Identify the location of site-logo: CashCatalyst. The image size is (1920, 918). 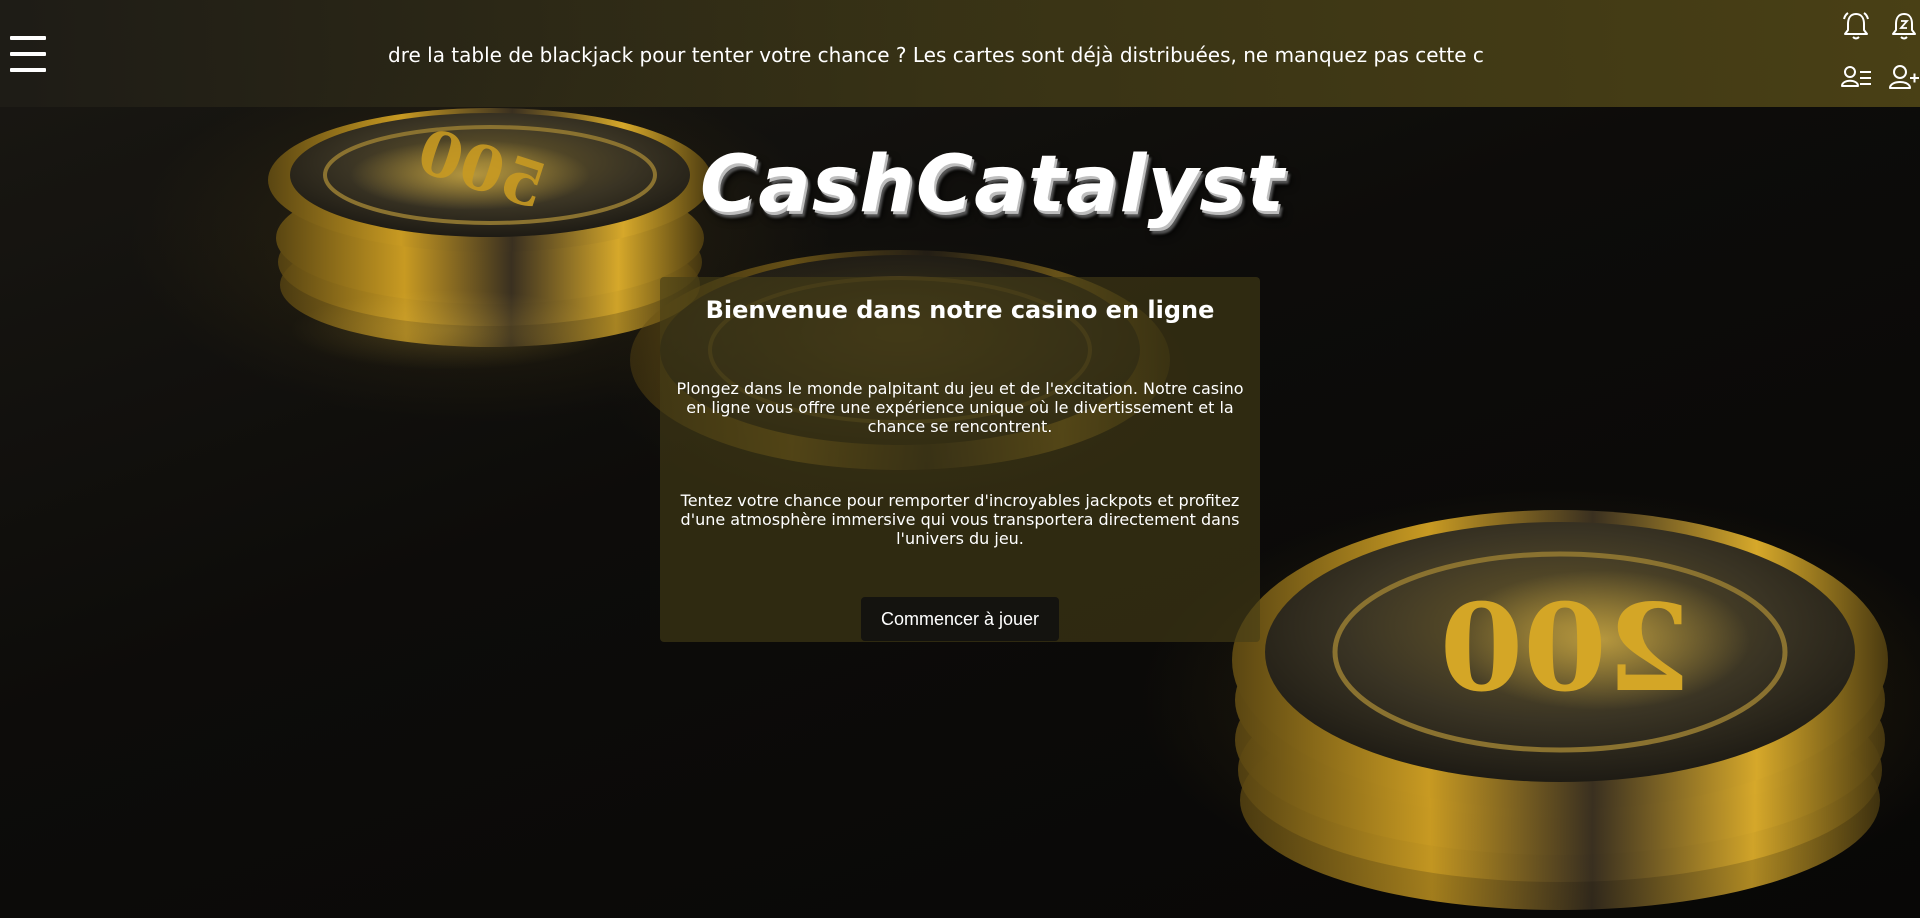
(992, 185).